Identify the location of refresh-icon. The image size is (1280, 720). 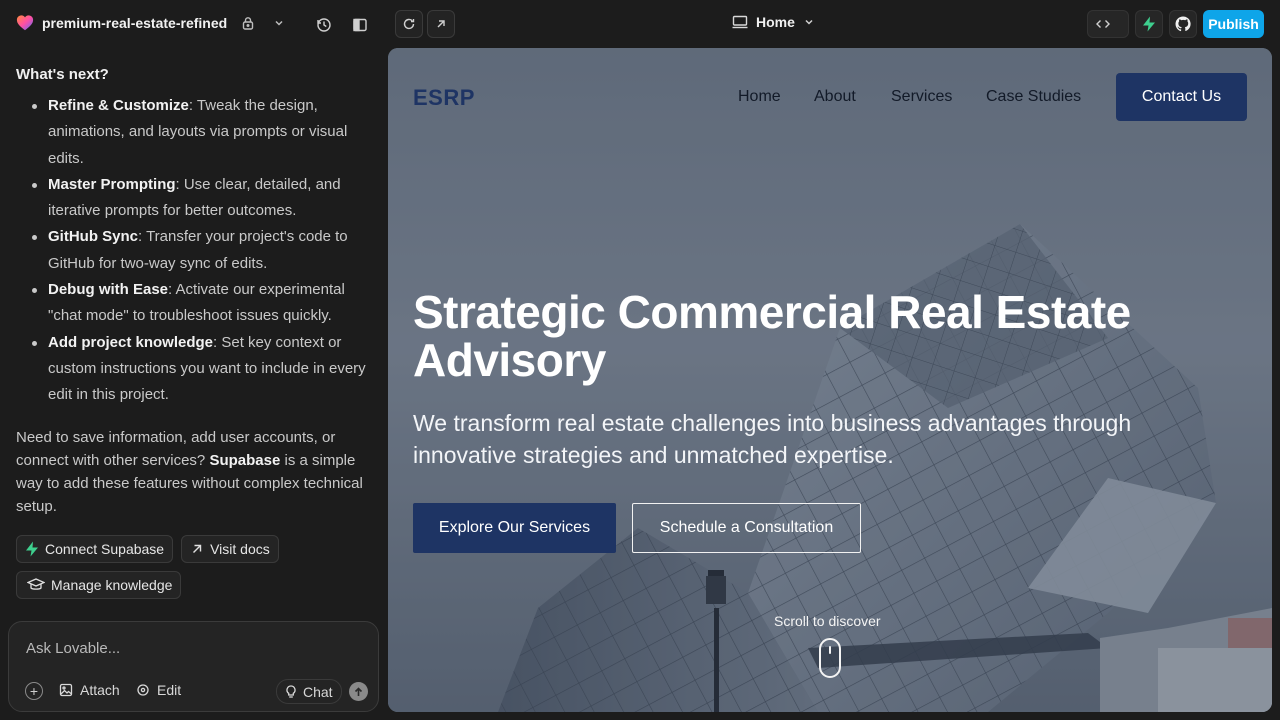
(409, 24).